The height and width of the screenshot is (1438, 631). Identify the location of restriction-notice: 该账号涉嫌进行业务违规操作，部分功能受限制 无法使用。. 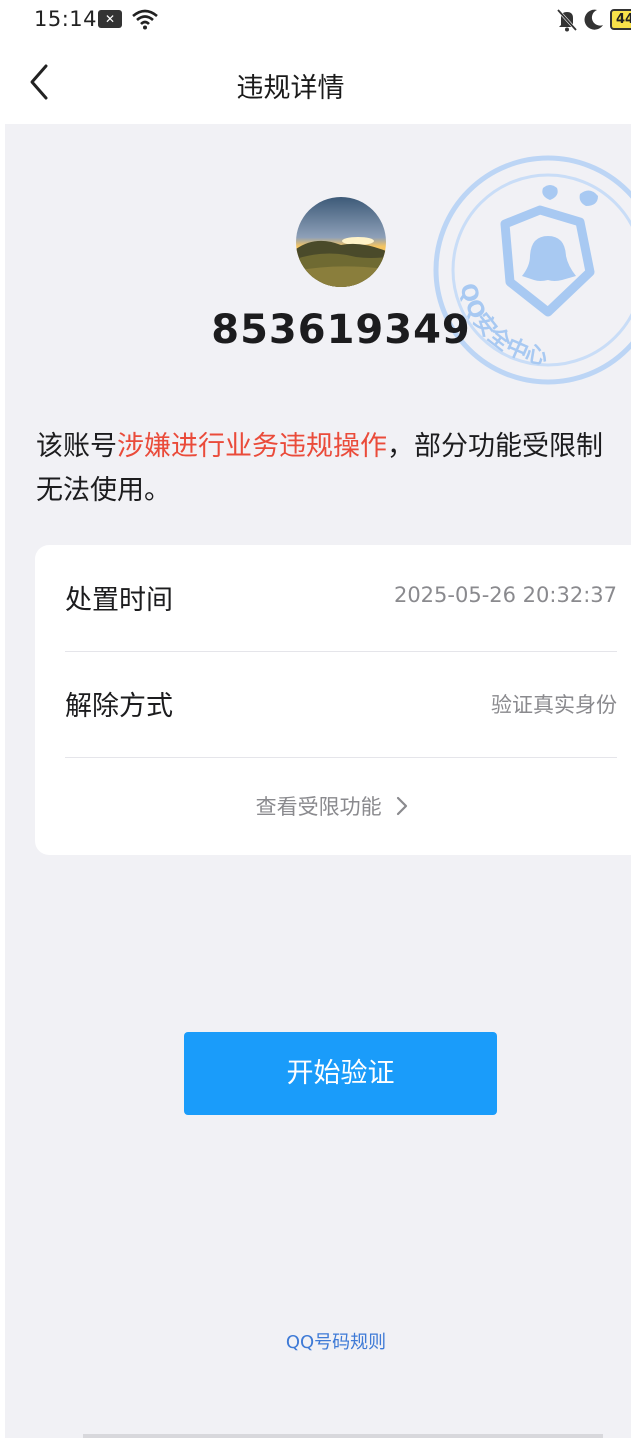
(333, 469).